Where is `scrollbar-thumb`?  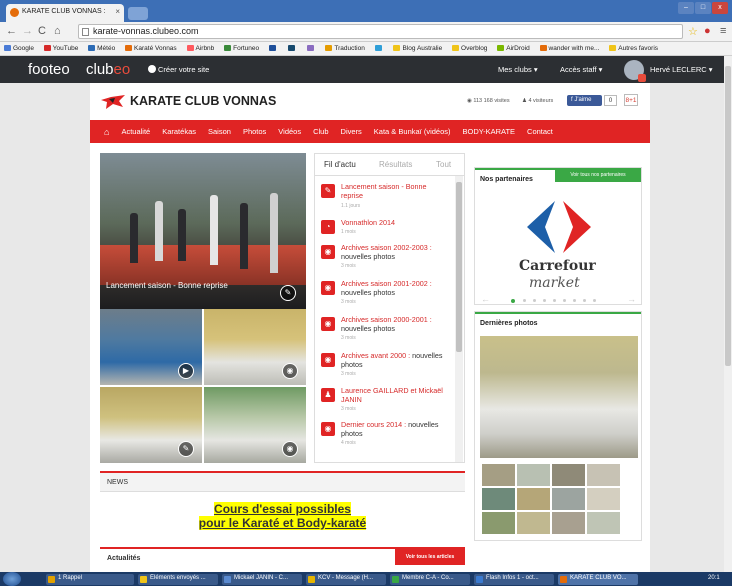
scrollbar-thumb is located at coordinates (459, 267).